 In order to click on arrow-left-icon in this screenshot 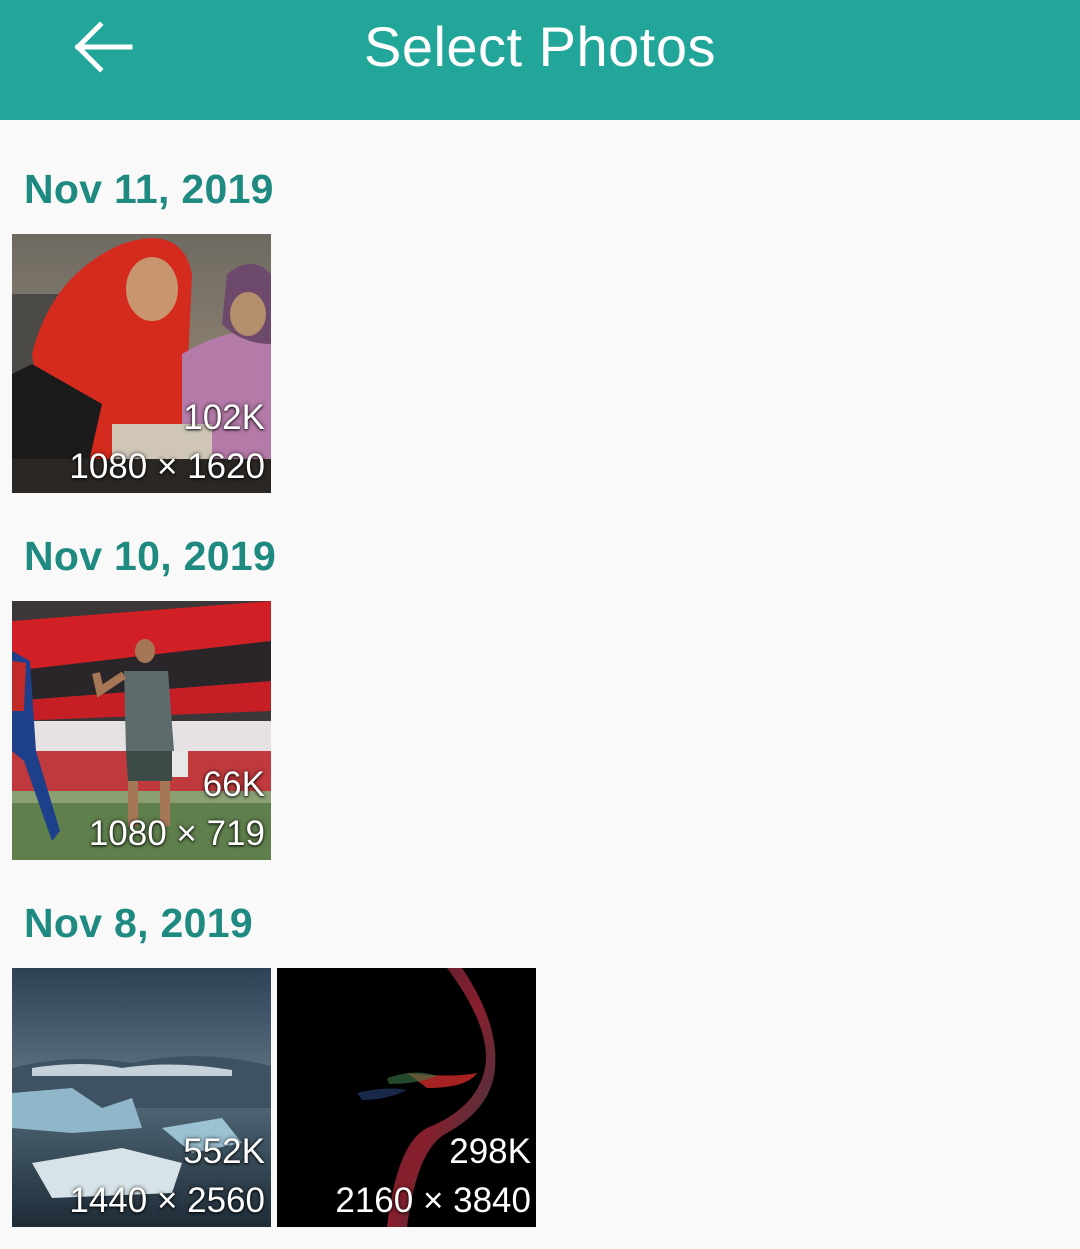, I will do `click(103, 47)`.